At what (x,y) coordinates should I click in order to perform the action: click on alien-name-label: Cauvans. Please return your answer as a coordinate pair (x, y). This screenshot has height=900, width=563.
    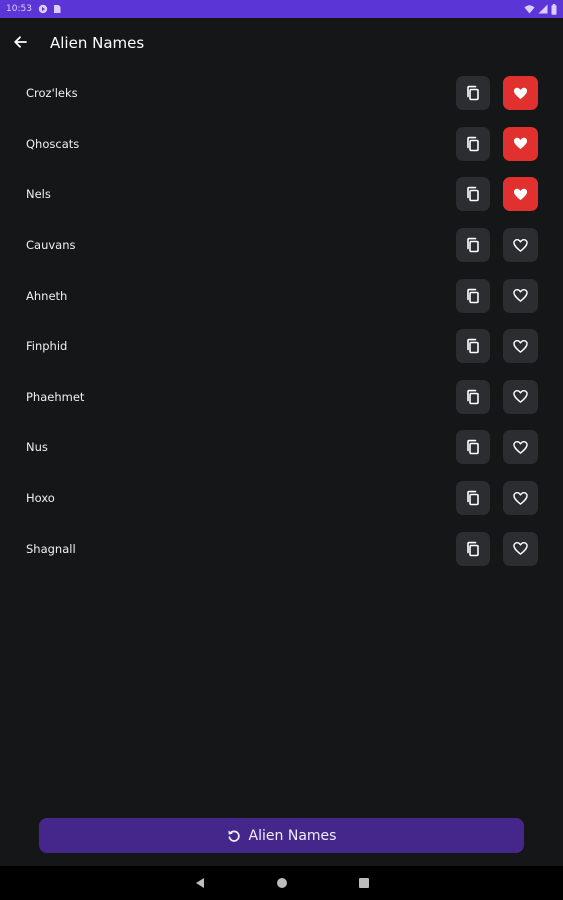
    Looking at the image, I should click on (51, 245).